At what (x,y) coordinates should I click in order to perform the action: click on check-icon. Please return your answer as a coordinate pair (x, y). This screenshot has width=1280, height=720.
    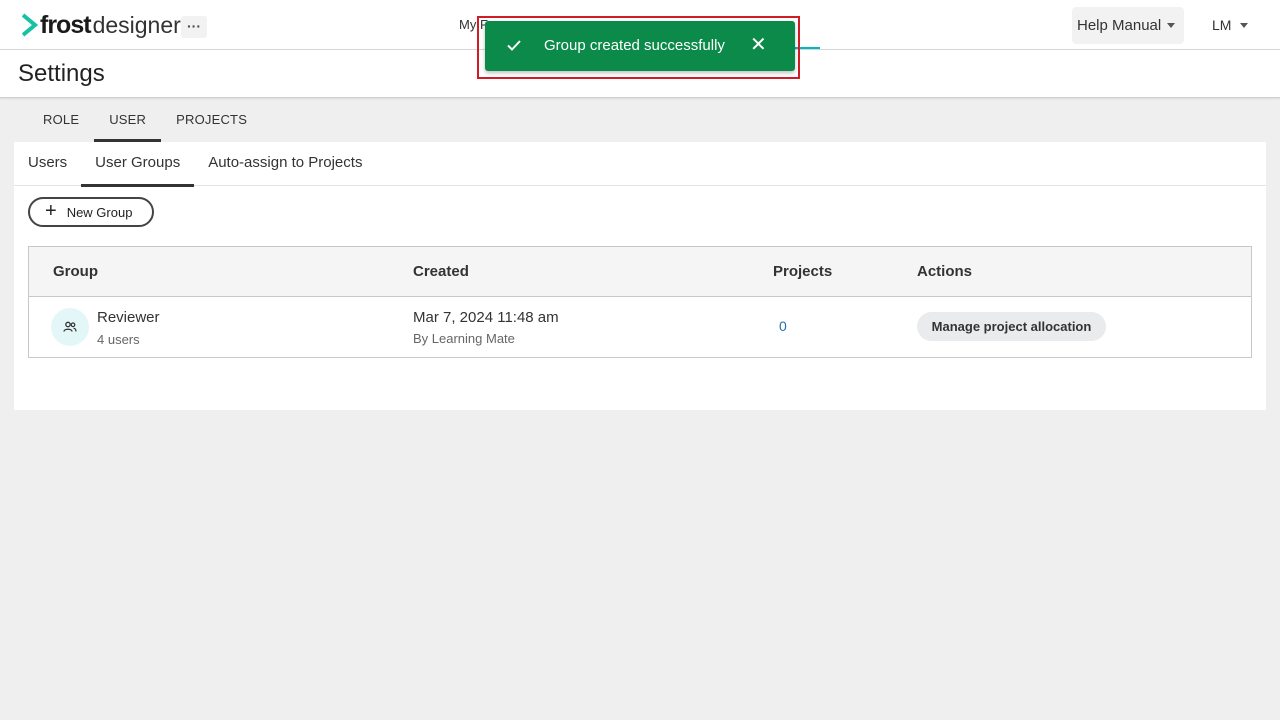
    Looking at the image, I should click on (514, 45).